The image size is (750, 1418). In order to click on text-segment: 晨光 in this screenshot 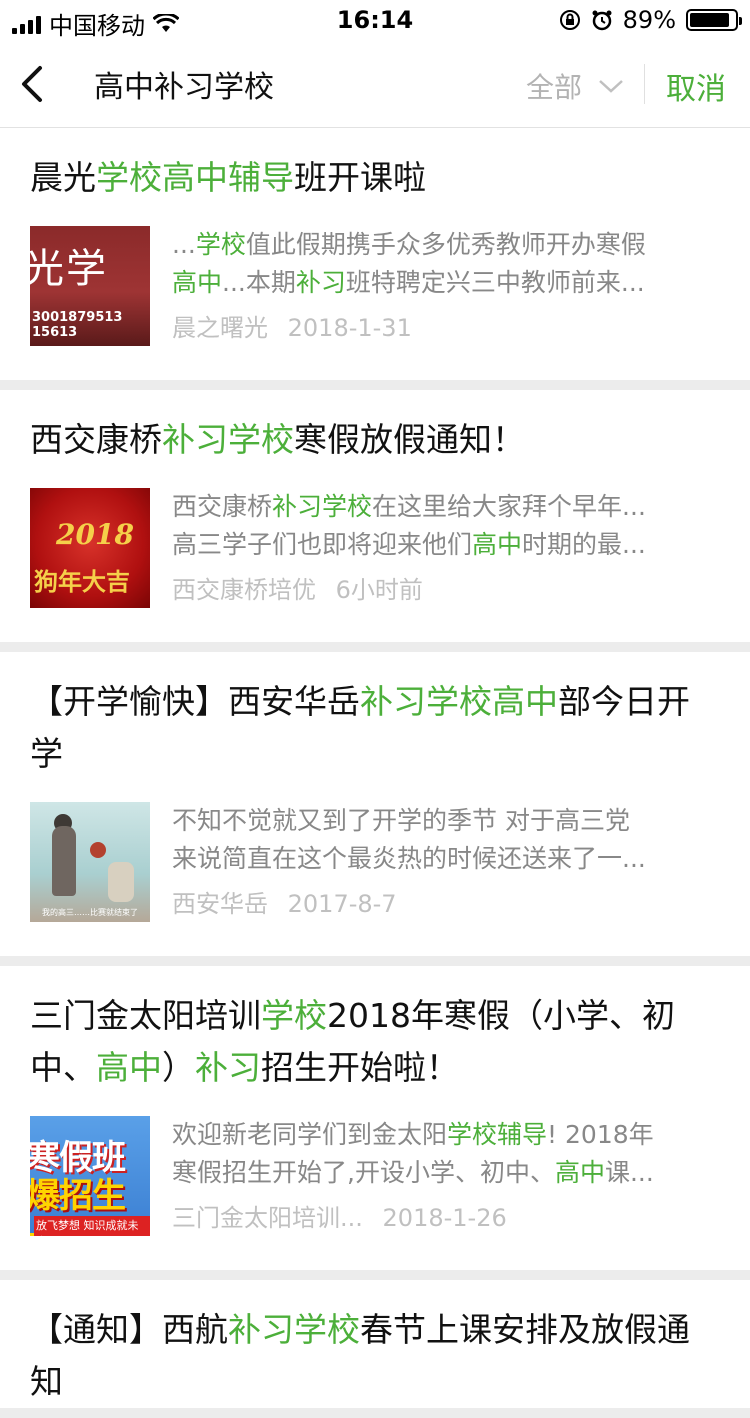, I will do `click(63, 177)`.